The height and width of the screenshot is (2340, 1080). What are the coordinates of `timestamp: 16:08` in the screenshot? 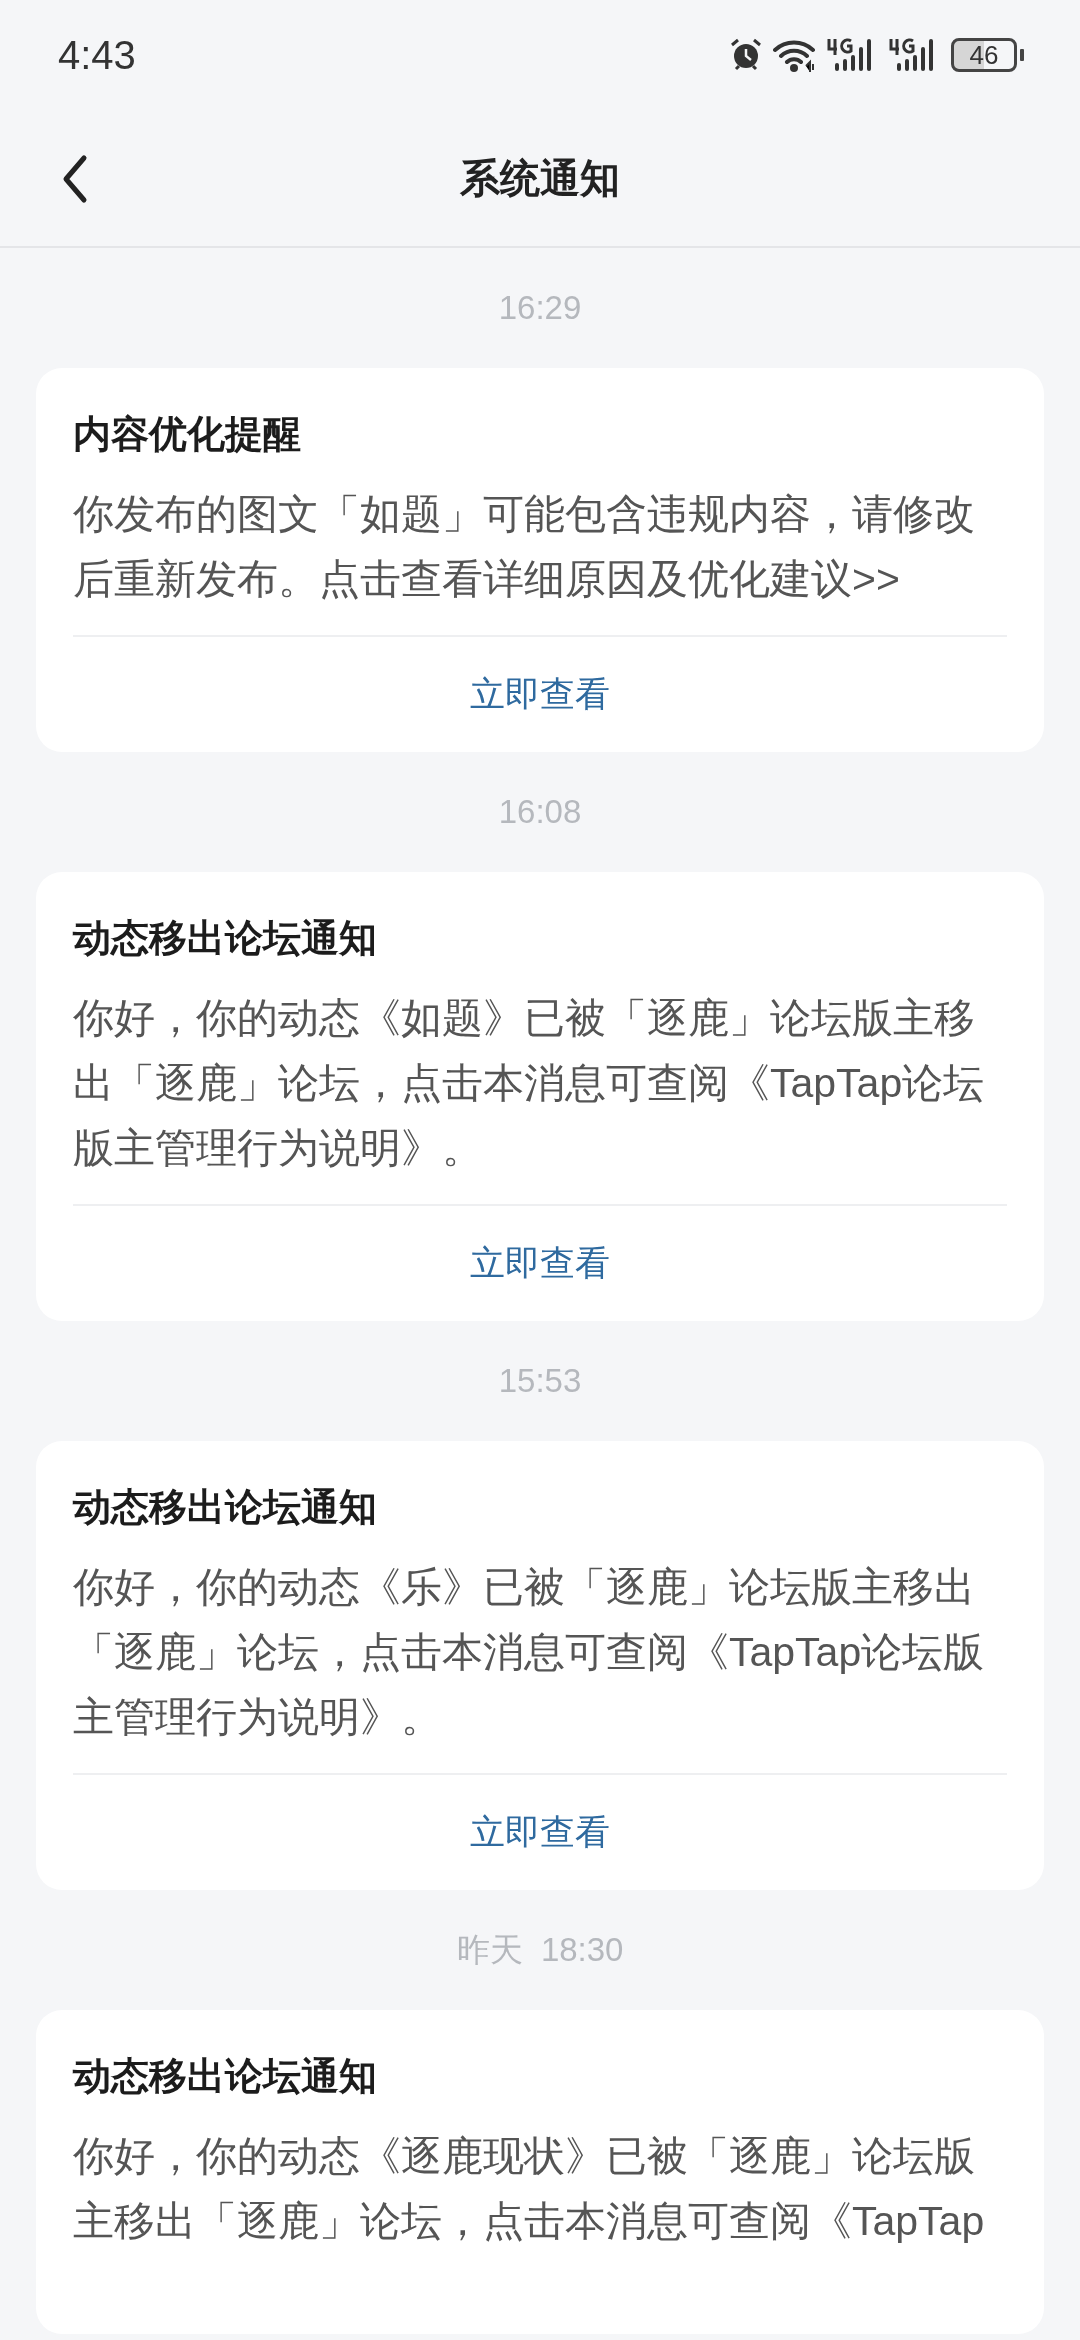 It's located at (540, 812).